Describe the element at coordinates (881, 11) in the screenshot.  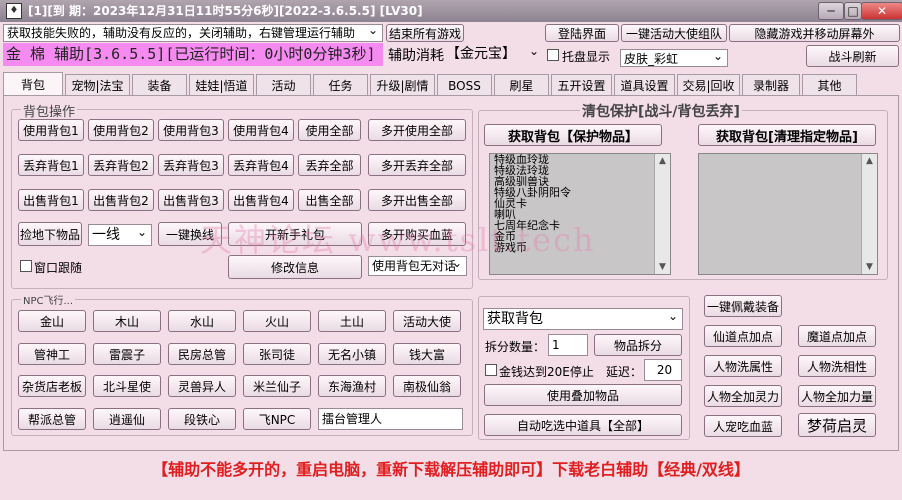
I see `close-button: ✕` at that location.